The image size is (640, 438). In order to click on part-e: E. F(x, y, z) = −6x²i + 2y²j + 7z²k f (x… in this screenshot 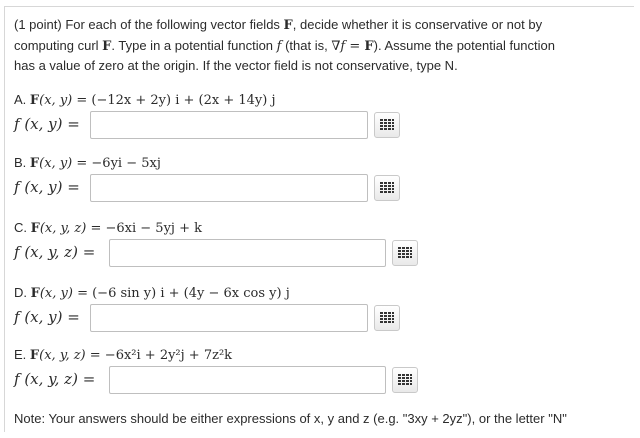, I will do `click(319, 369)`.